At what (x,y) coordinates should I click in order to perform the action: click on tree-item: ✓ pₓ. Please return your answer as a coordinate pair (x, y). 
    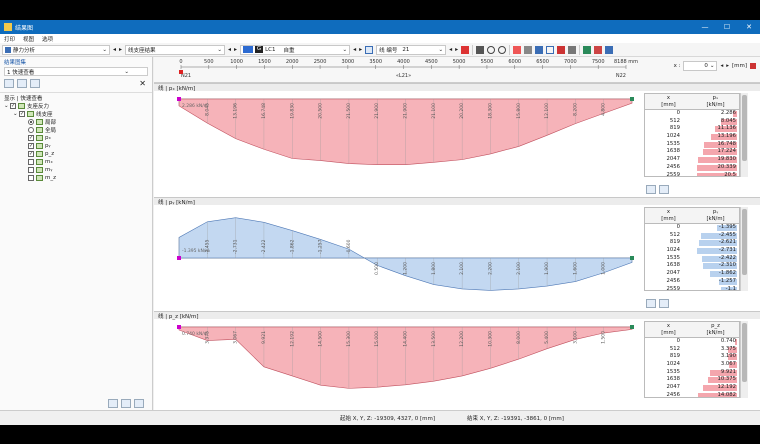
    Looking at the image, I should click on (76, 138).